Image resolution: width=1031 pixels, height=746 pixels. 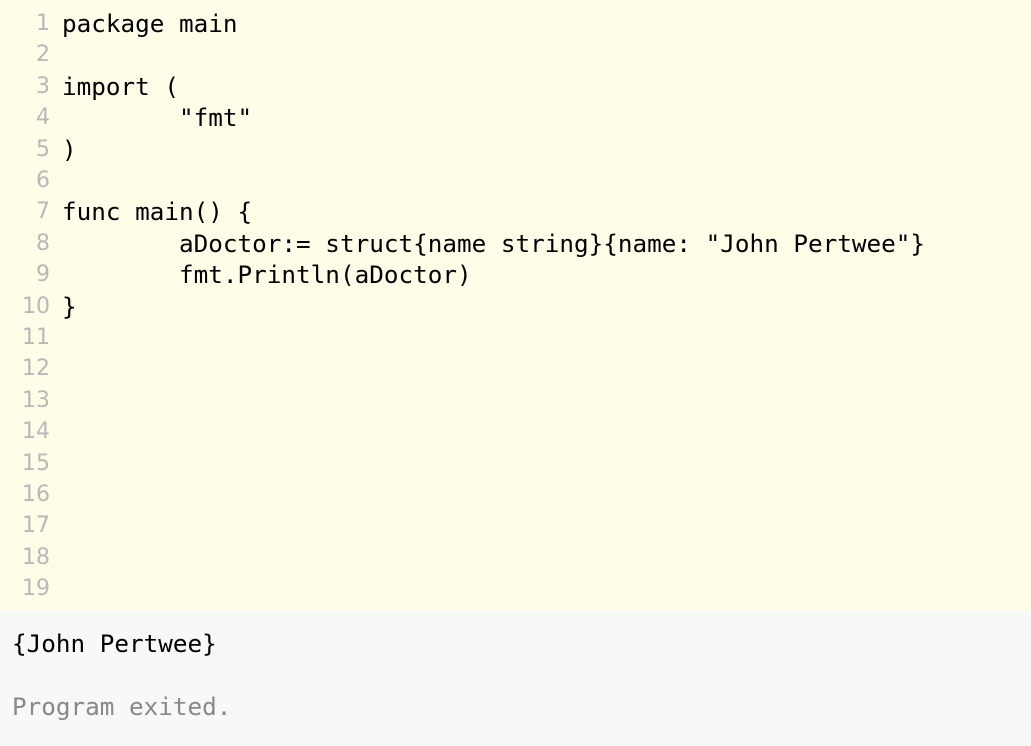 What do you see at coordinates (515, 431) in the screenshot?
I see `code-line: 14` at bounding box center [515, 431].